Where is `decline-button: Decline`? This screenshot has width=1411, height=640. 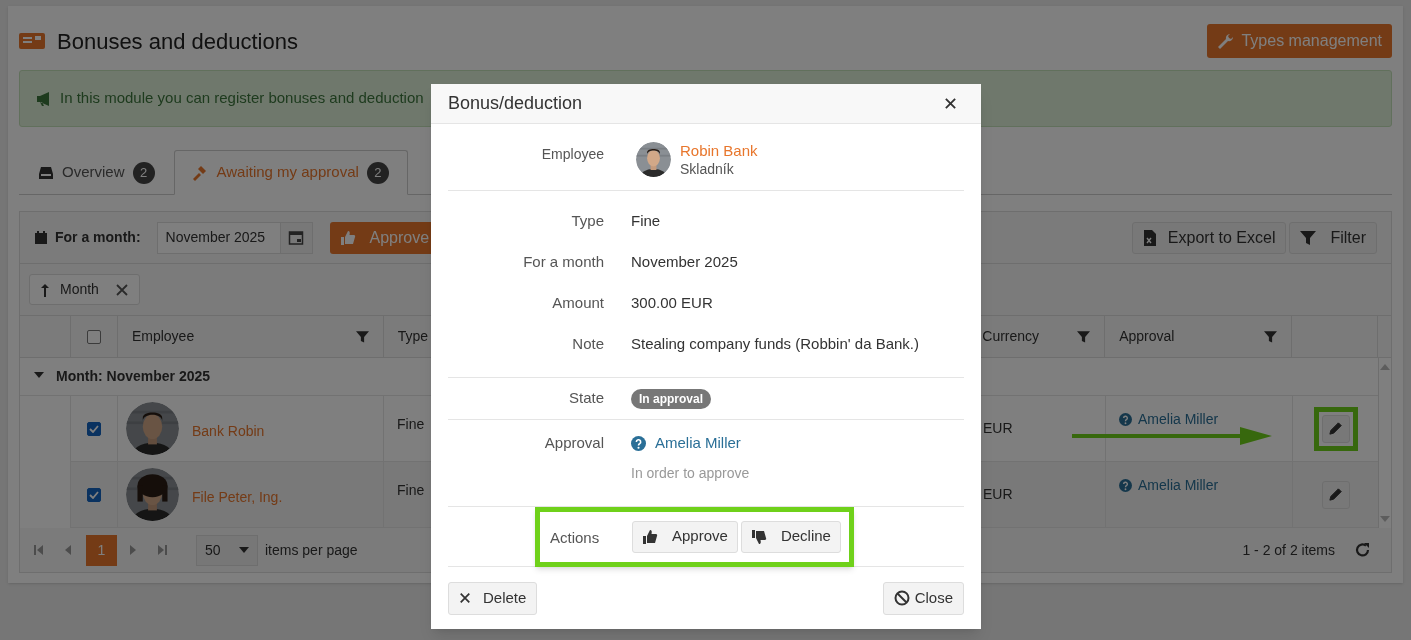
decline-button: Decline is located at coordinates (790, 536).